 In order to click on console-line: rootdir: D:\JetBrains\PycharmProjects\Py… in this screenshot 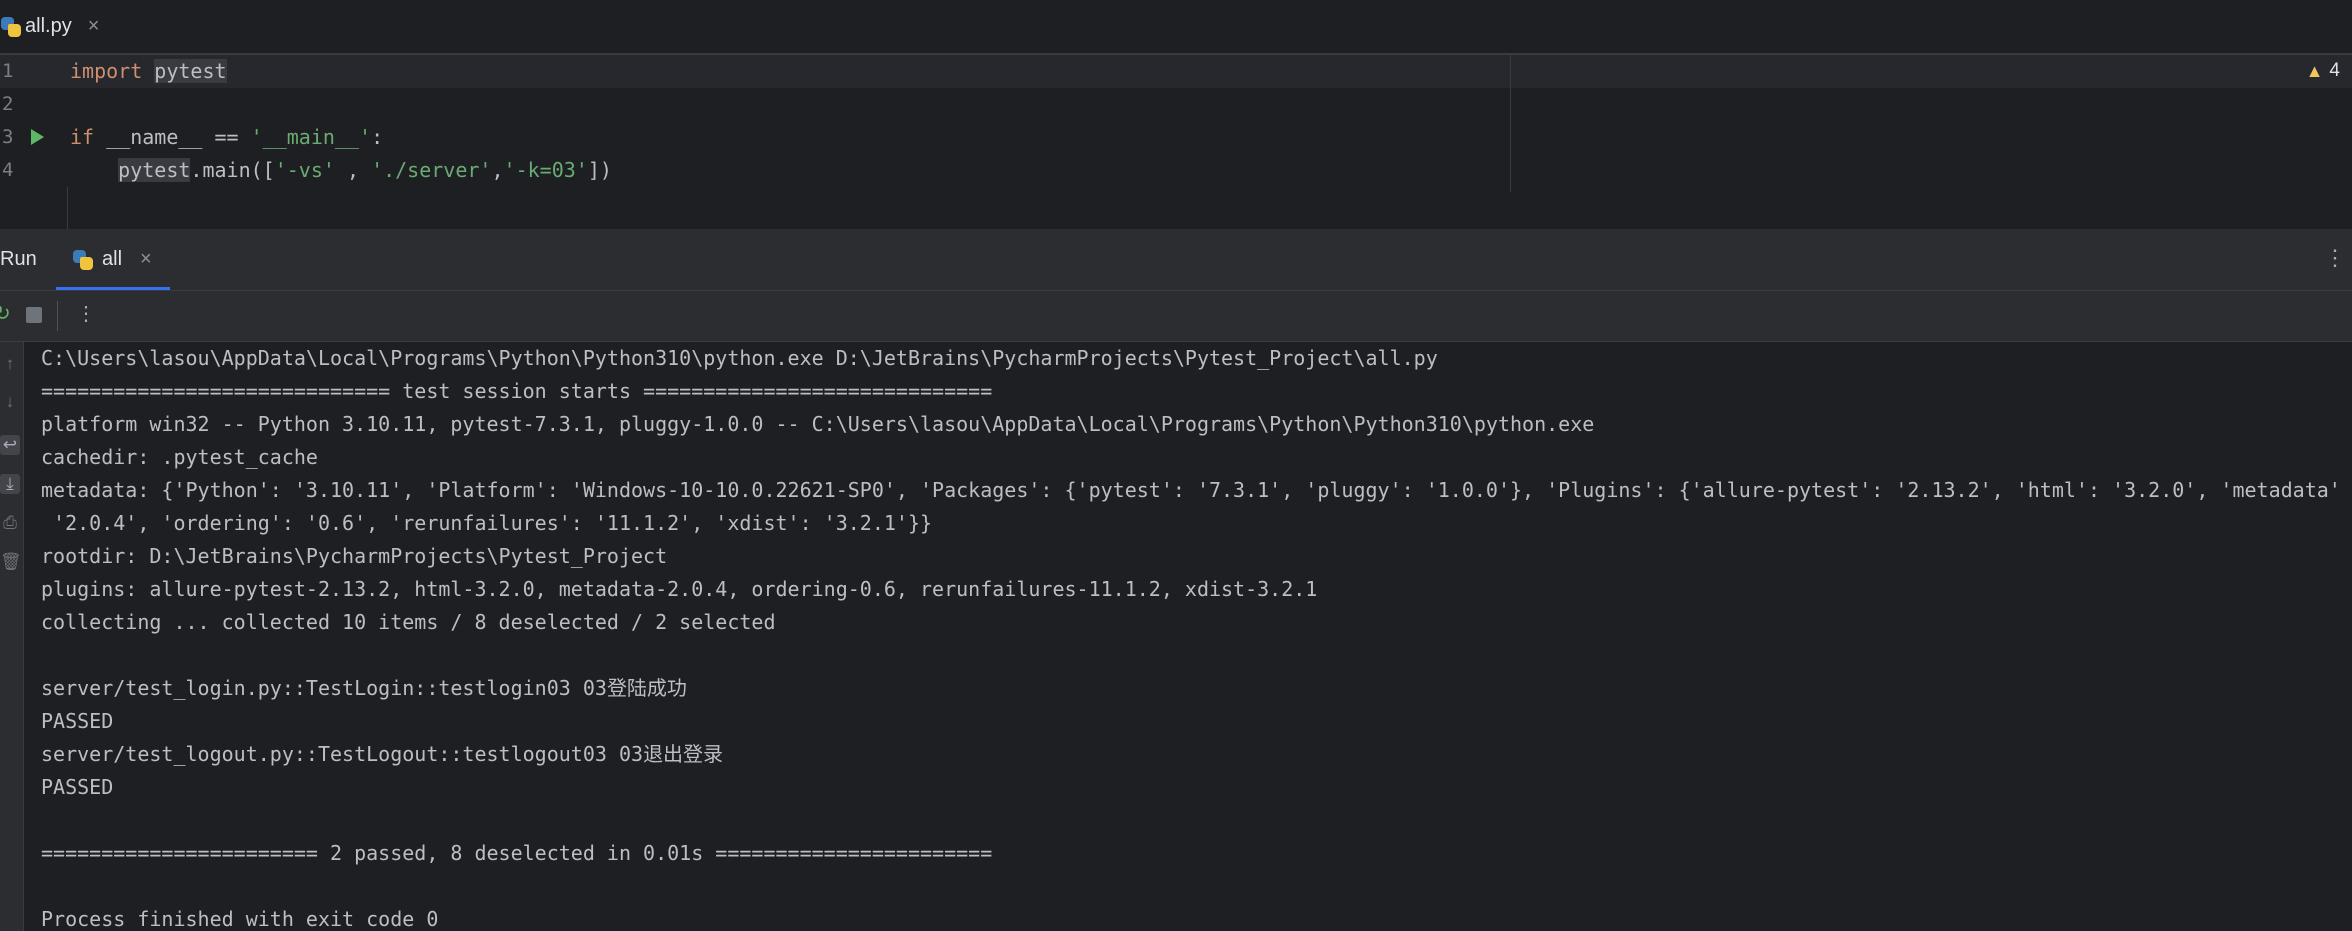, I will do `click(354, 556)`.